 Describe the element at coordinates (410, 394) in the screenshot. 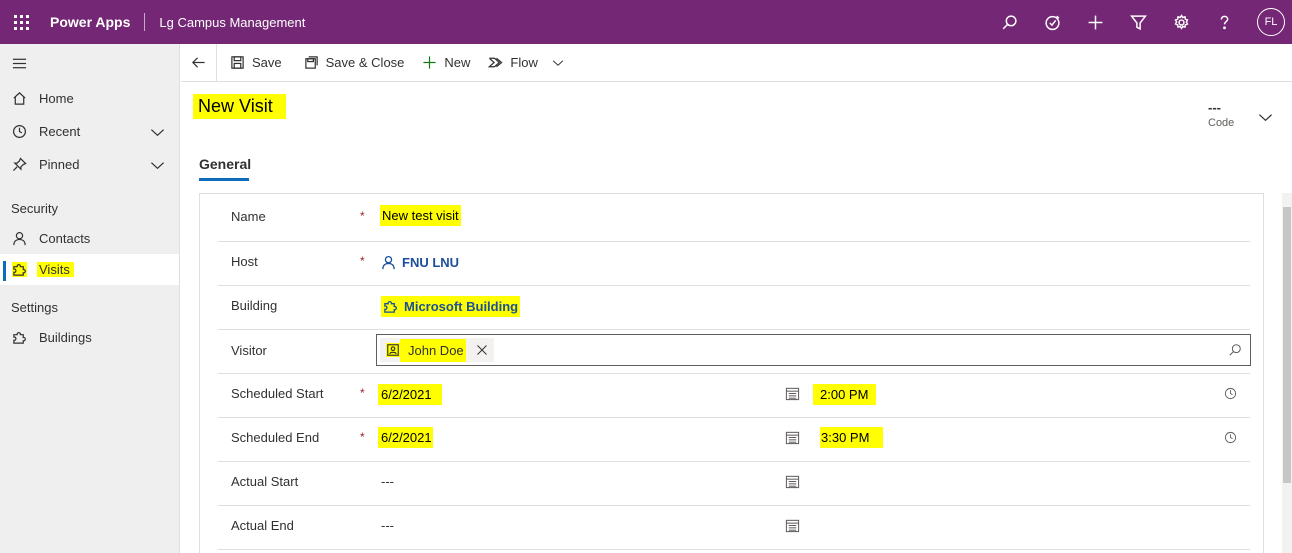

I see `scheduled-start-date-input: 6/2/2021` at that location.